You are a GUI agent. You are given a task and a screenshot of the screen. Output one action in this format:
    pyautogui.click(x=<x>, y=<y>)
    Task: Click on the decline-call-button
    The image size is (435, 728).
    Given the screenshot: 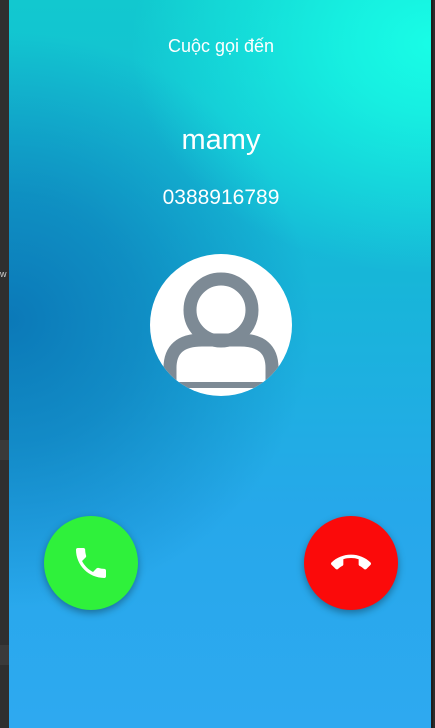 What is the action you would take?
    pyautogui.click(x=351, y=563)
    